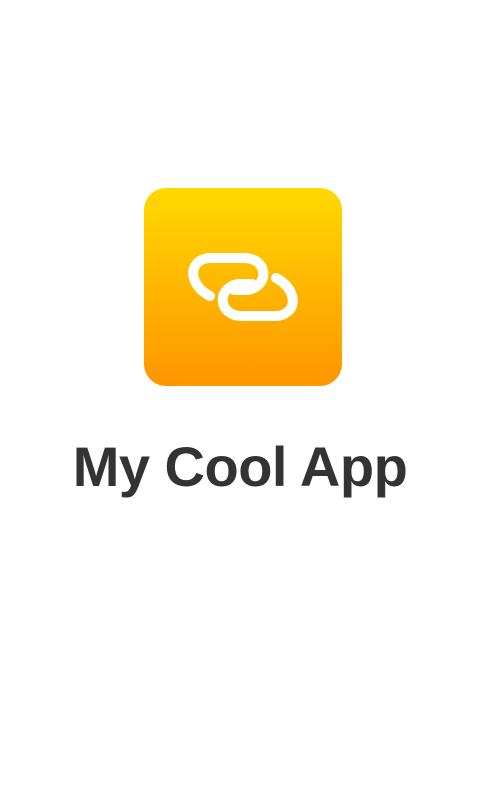 The image size is (480, 800). I want to click on app-icon, so click(243, 287).